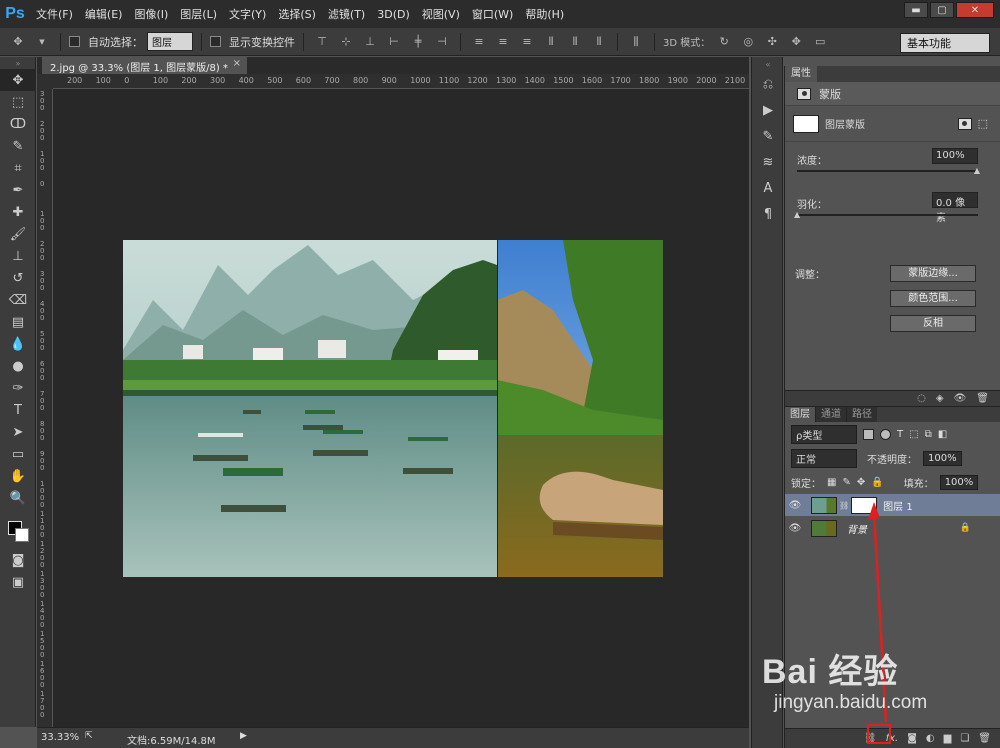 The image size is (1000, 748). I want to click on actions-panel-icon: ▶, so click(768, 110).